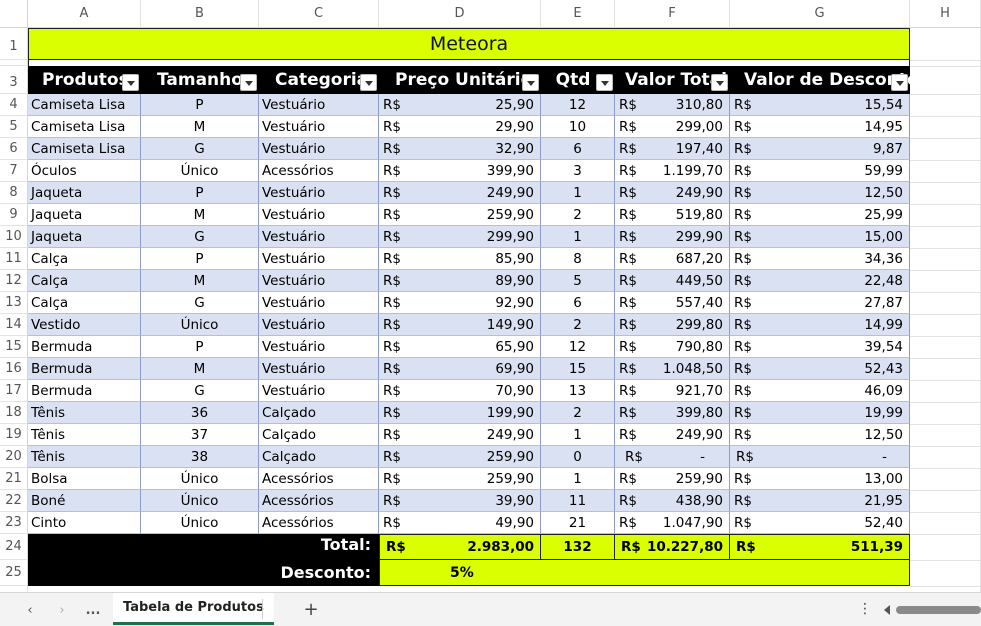 The height and width of the screenshot is (626, 981). I want to click on cell-qtd: 5, so click(578, 281).